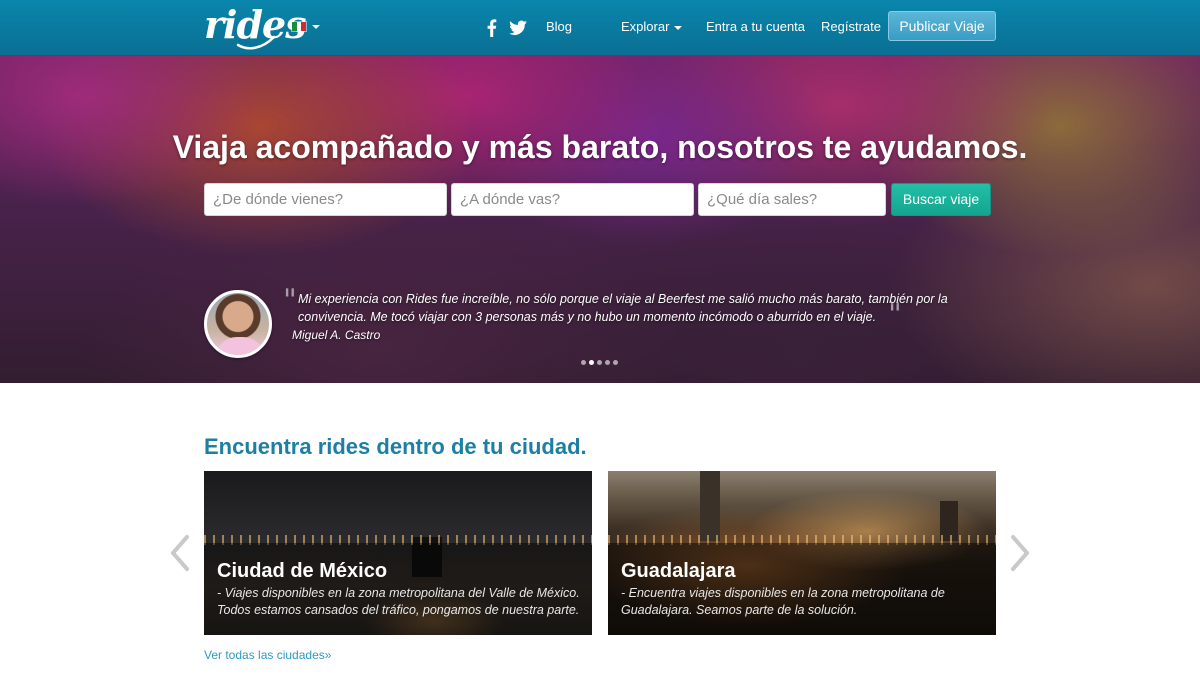 This screenshot has width=1200, height=683. I want to click on chevron-right-icon, so click(1020, 553).